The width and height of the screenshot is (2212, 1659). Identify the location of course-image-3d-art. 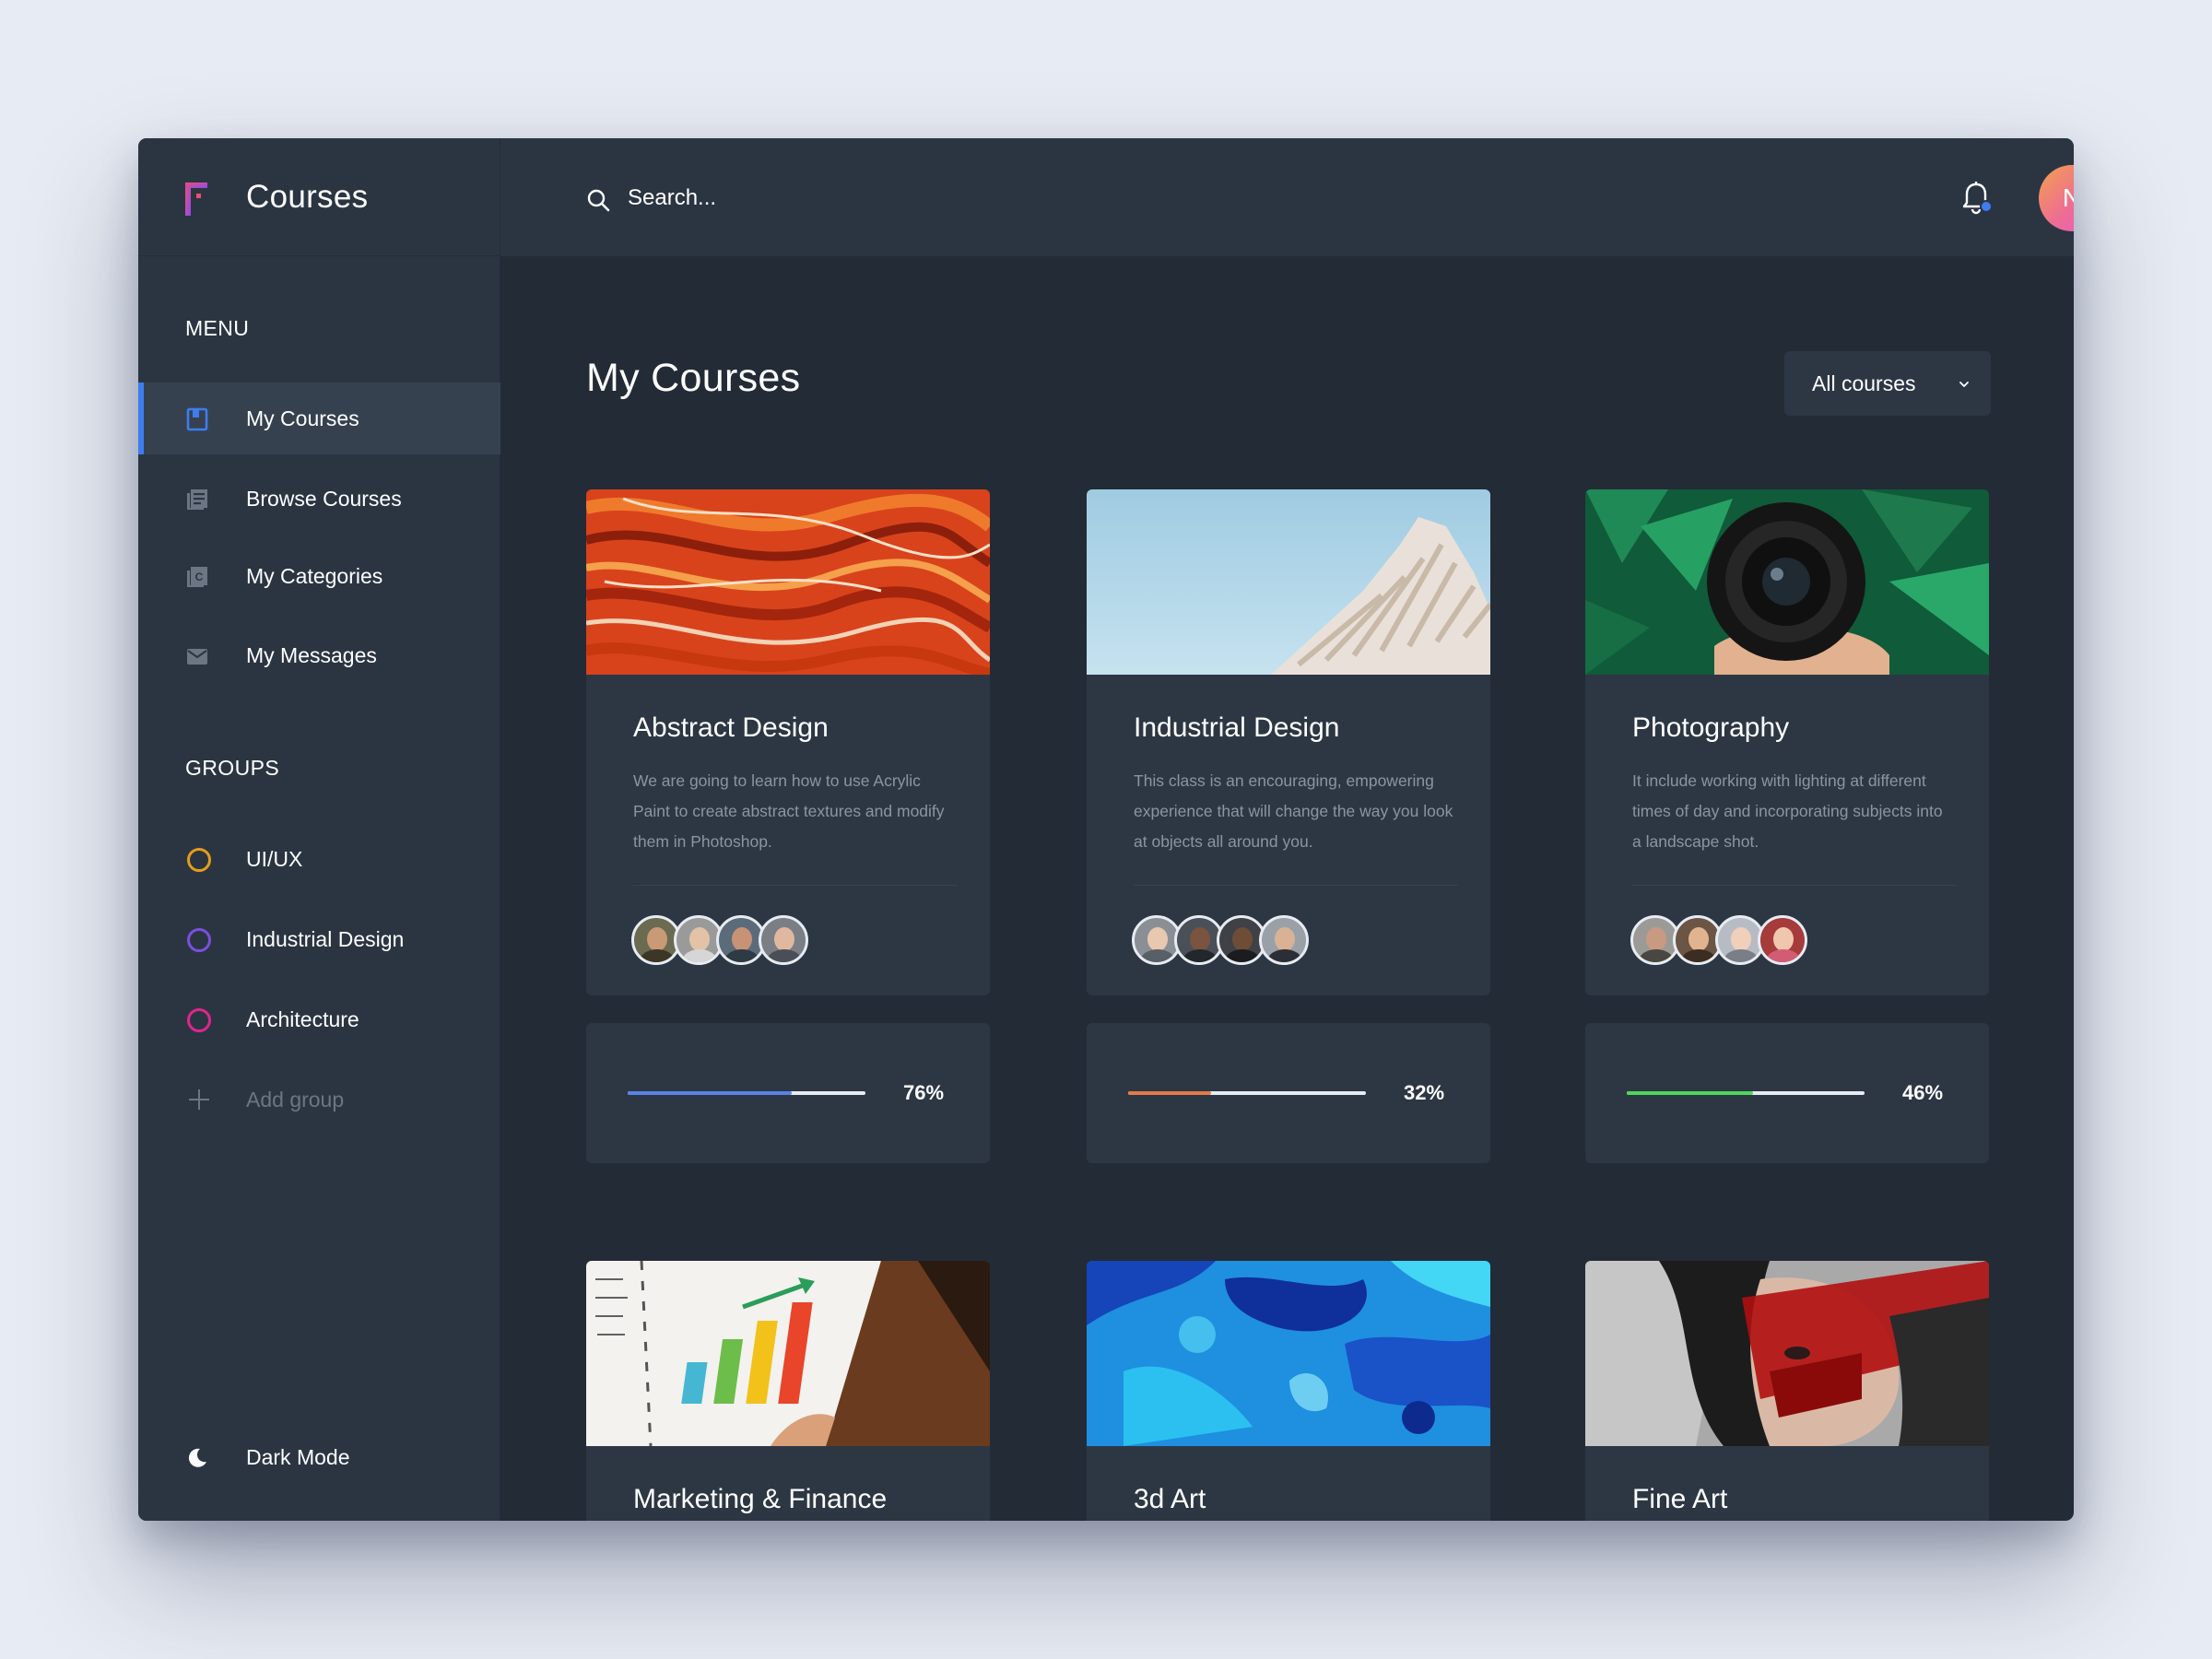
(1288, 1353).